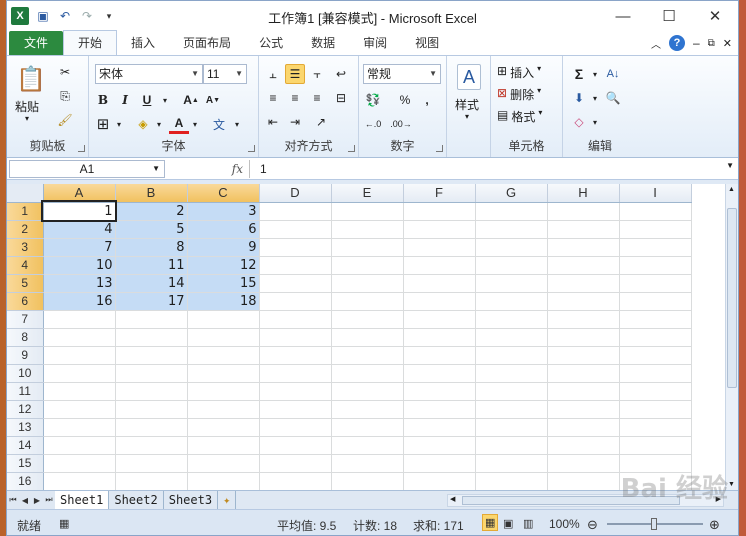 The image size is (746, 536). What do you see at coordinates (25, 463) in the screenshot?
I see `row-header-15: 15` at bounding box center [25, 463].